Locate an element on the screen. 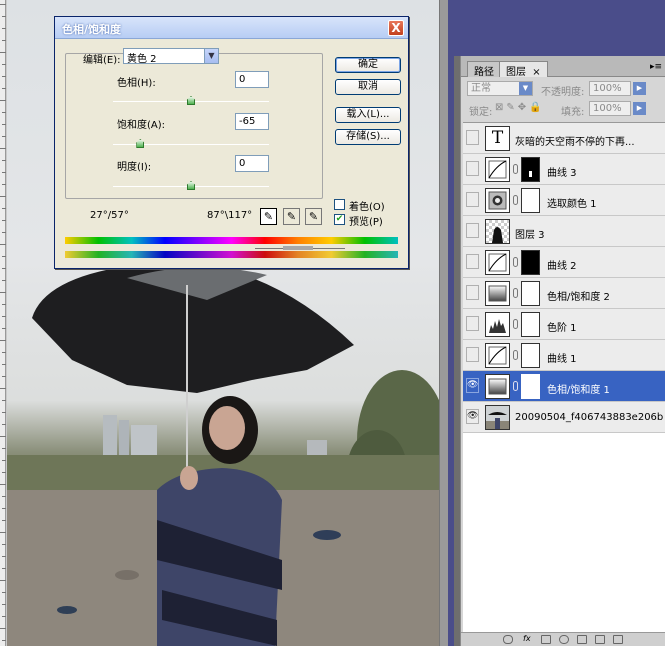 The image size is (665, 646). layer-name: 曲线 2 is located at coordinates (562, 264).